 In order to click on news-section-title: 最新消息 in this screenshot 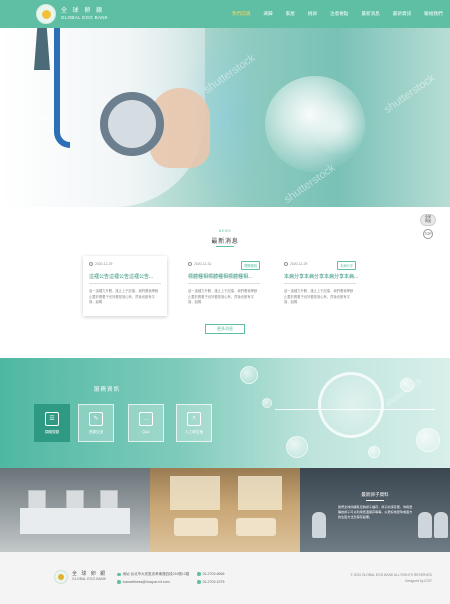, I will do `click(225, 242)`.